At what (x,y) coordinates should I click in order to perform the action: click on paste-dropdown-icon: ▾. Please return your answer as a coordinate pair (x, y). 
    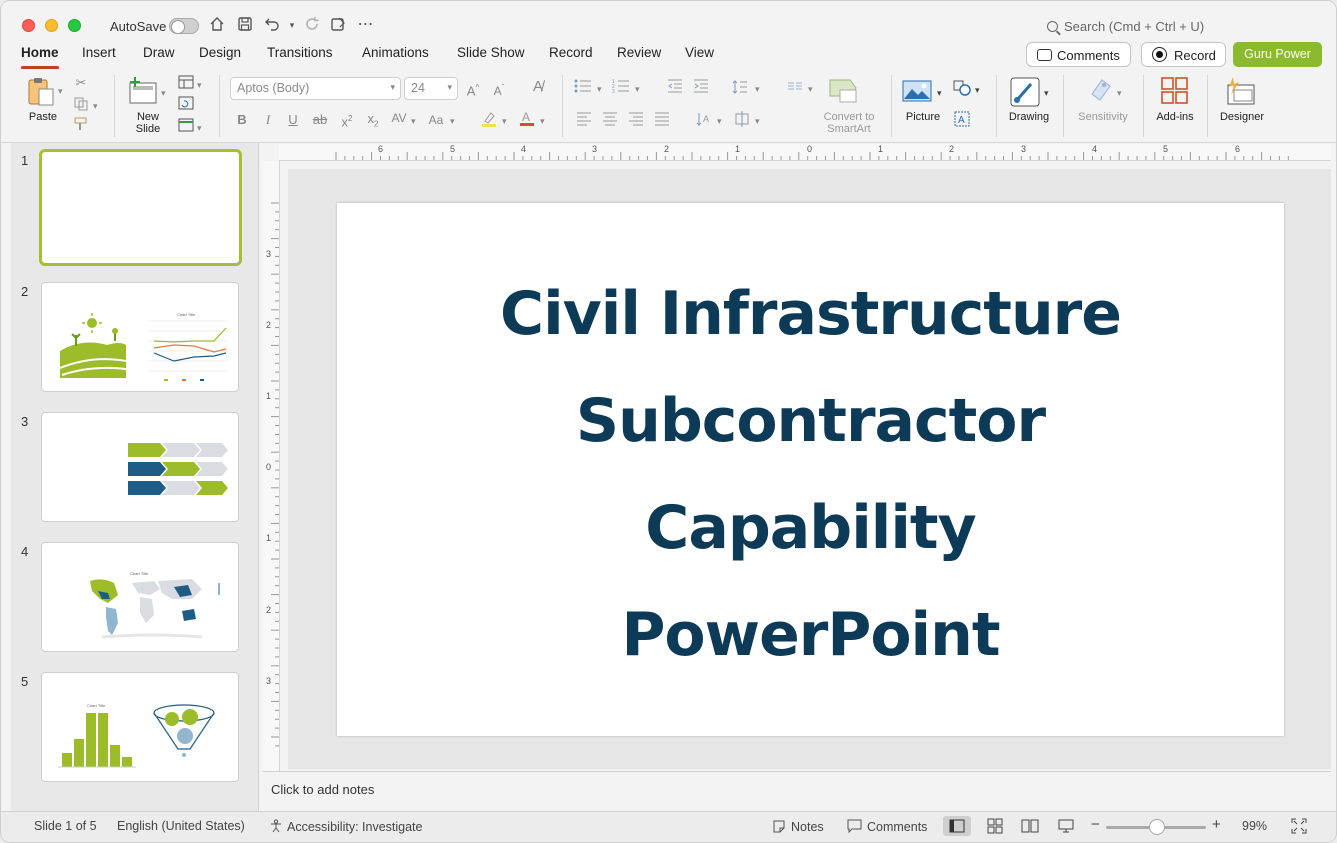
    Looking at the image, I should click on (60, 91).